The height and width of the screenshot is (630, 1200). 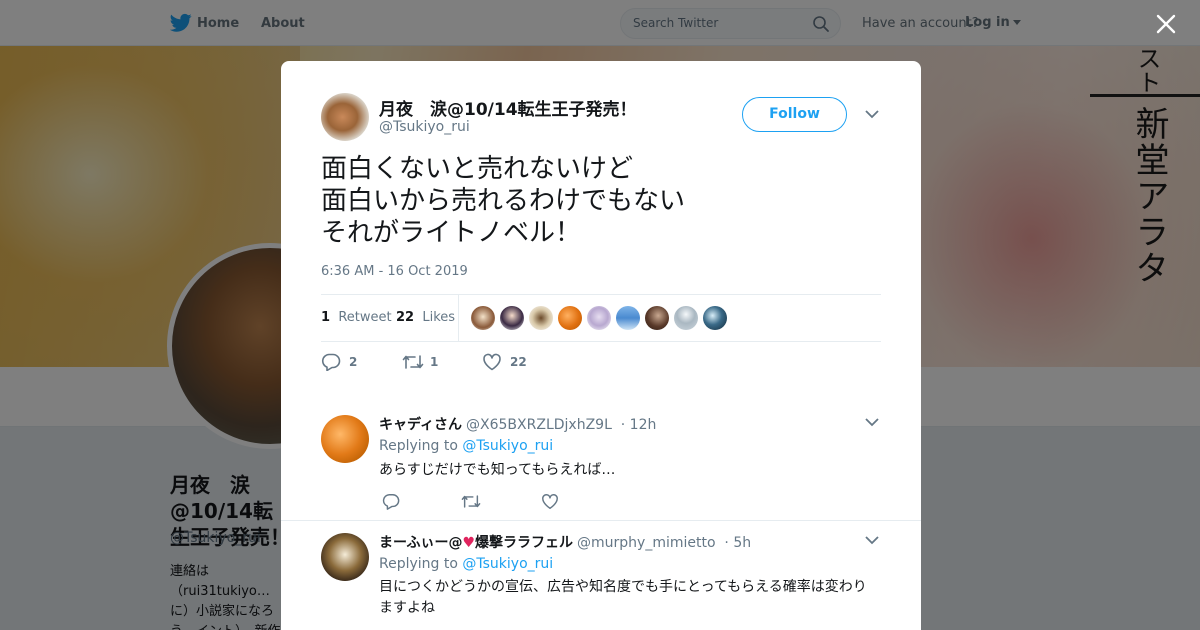 What do you see at coordinates (539, 425) in the screenshot?
I see `reply-author-handle: @X65BXRZLDjxhZ9L` at bounding box center [539, 425].